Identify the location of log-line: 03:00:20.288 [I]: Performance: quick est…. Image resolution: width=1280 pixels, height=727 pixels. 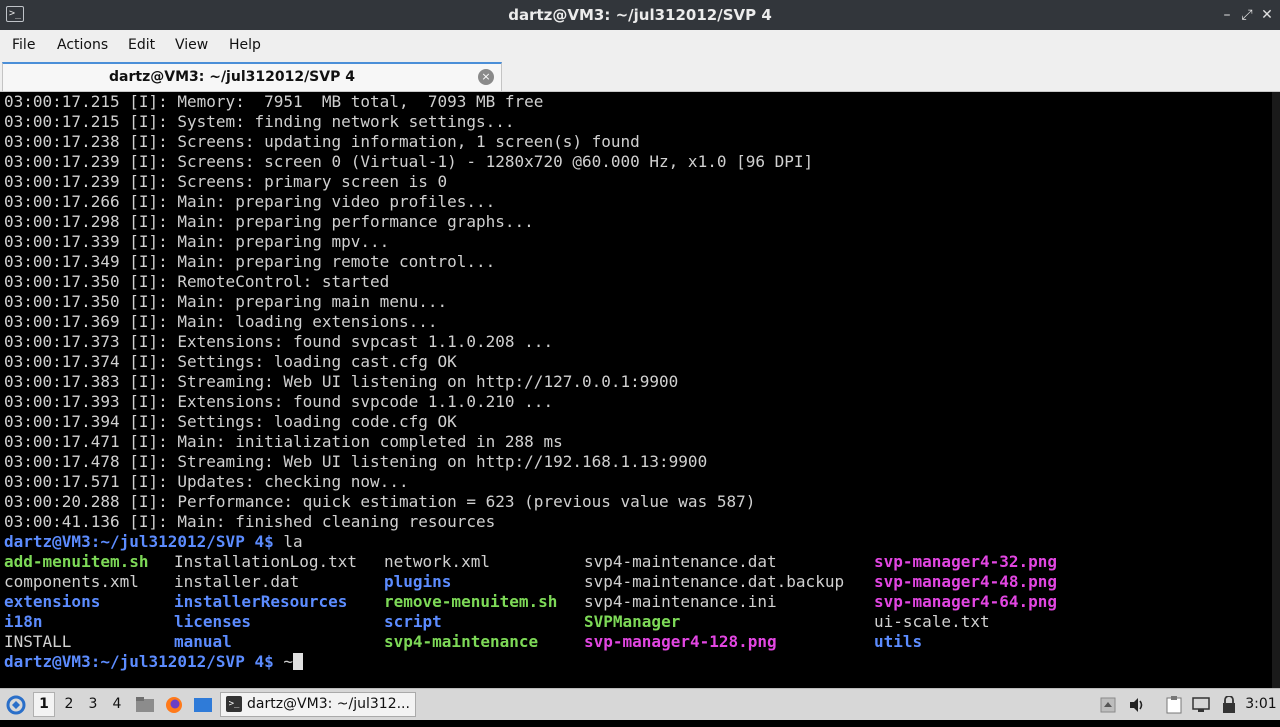
(380, 501).